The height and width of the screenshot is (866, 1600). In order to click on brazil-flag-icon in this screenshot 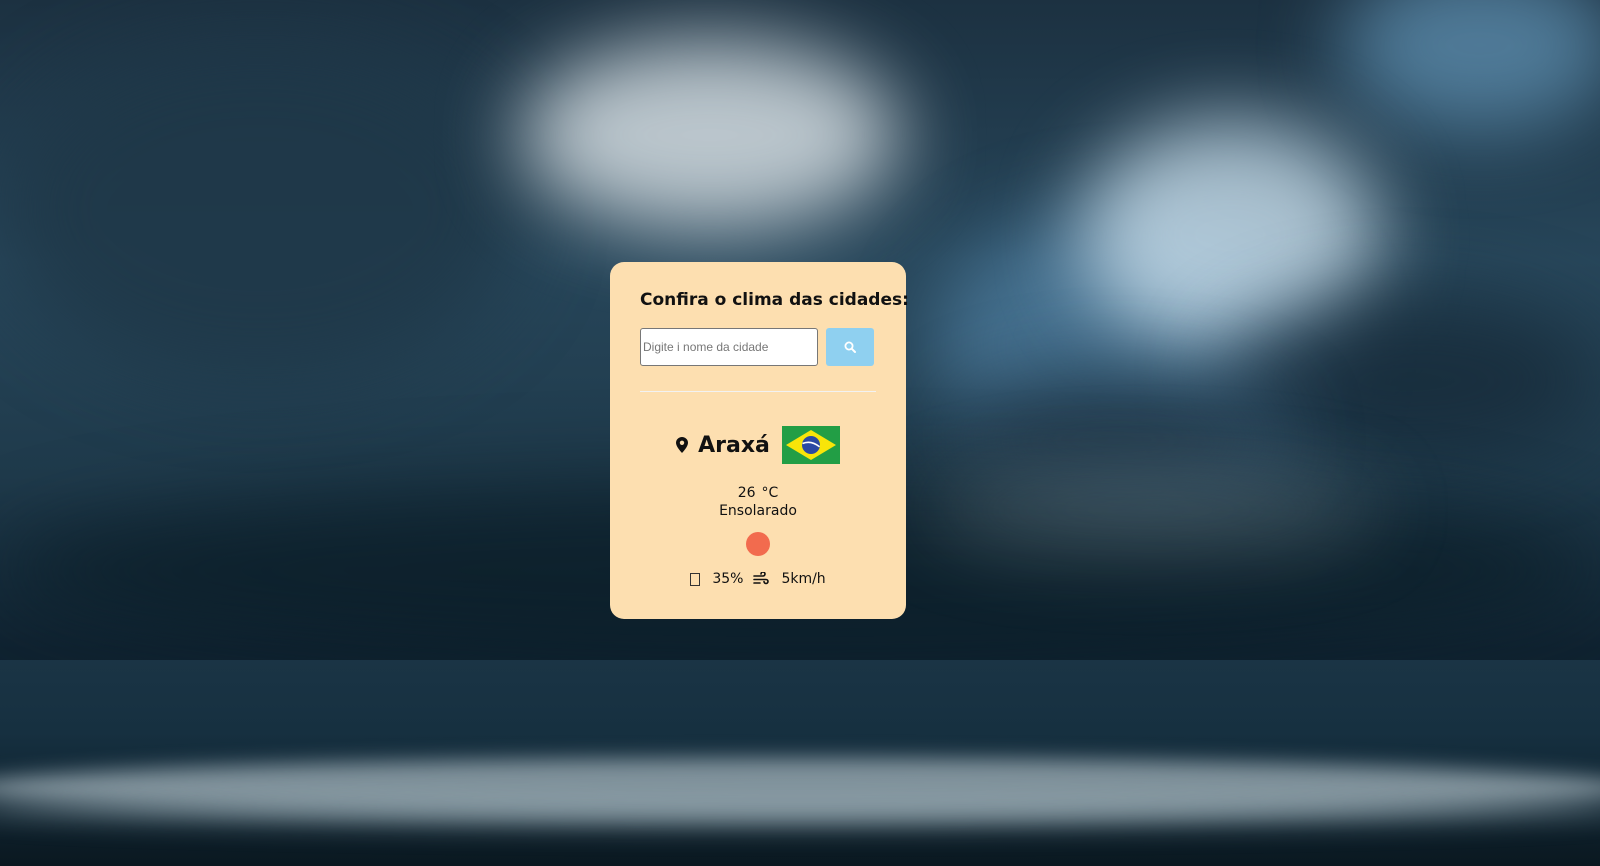, I will do `click(810, 445)`.